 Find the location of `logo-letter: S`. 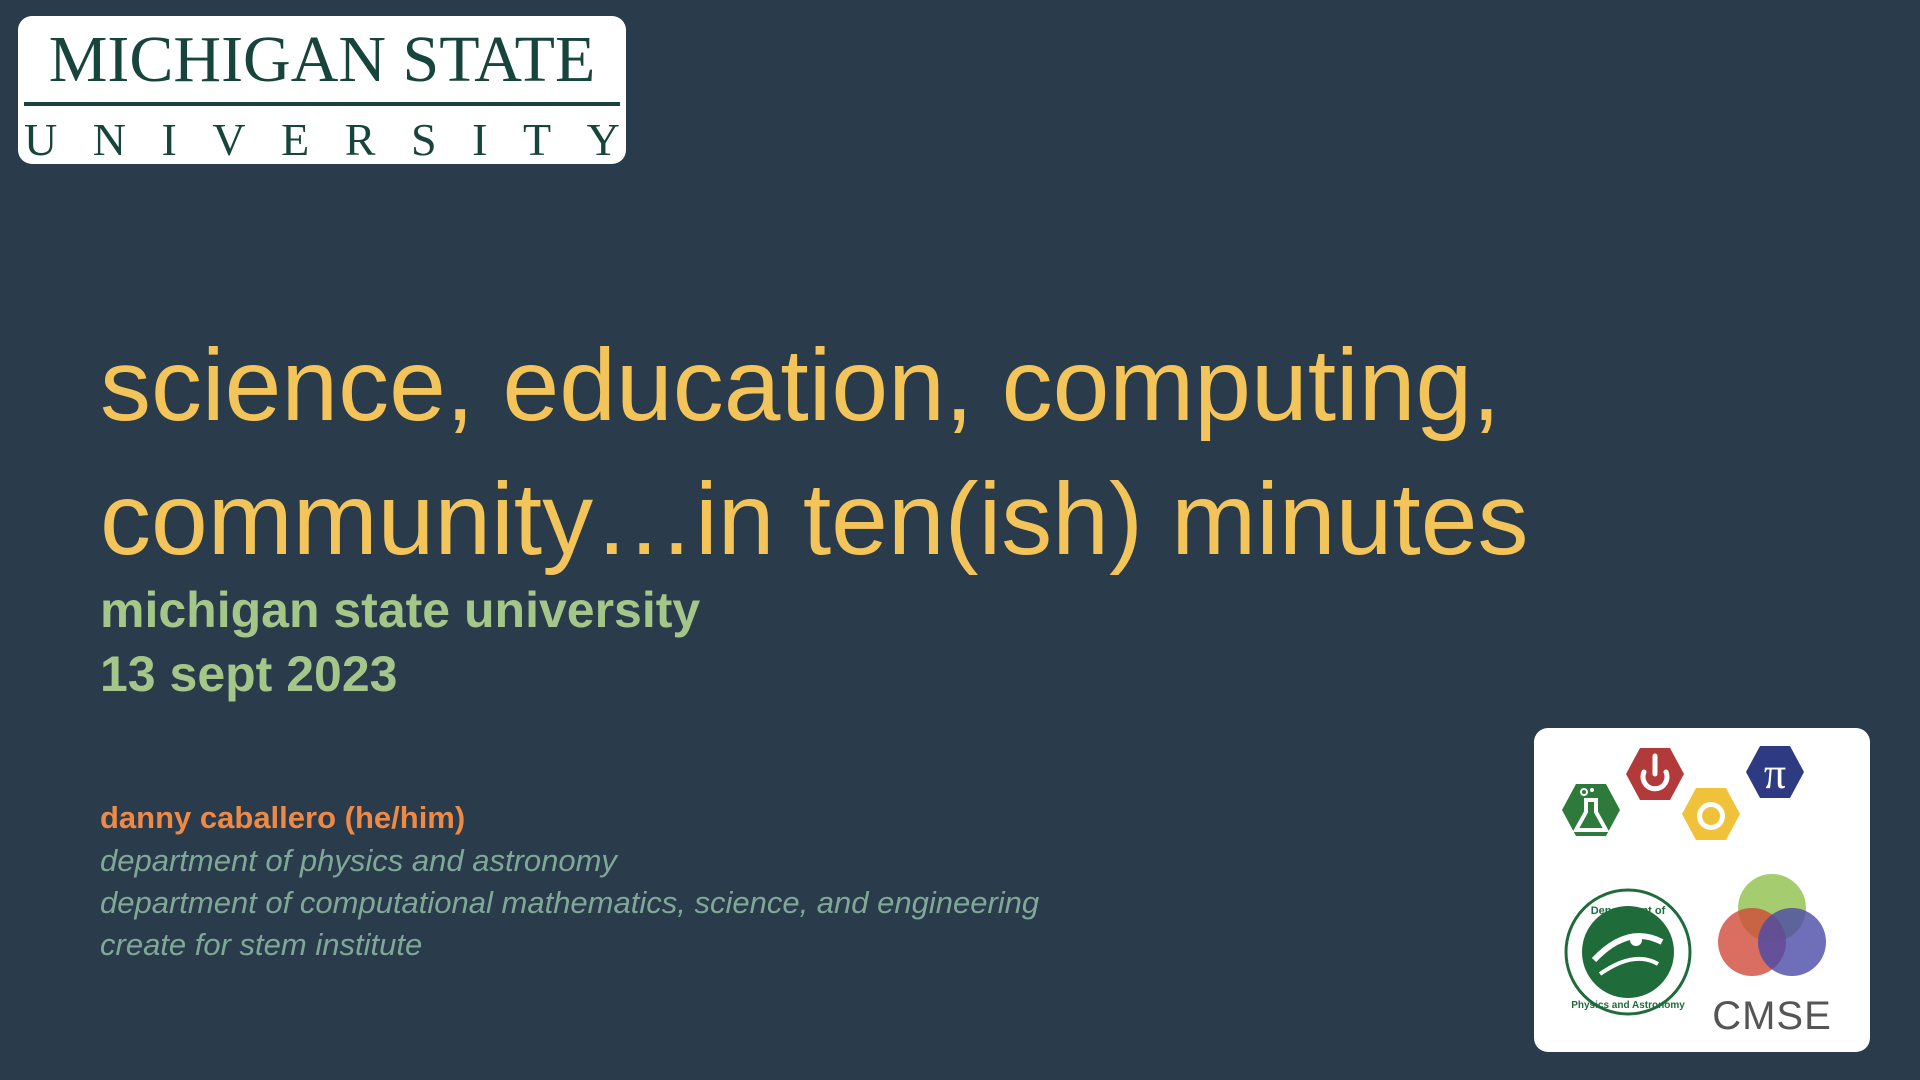

logo-letter: S is located at coordinates (424, 139).